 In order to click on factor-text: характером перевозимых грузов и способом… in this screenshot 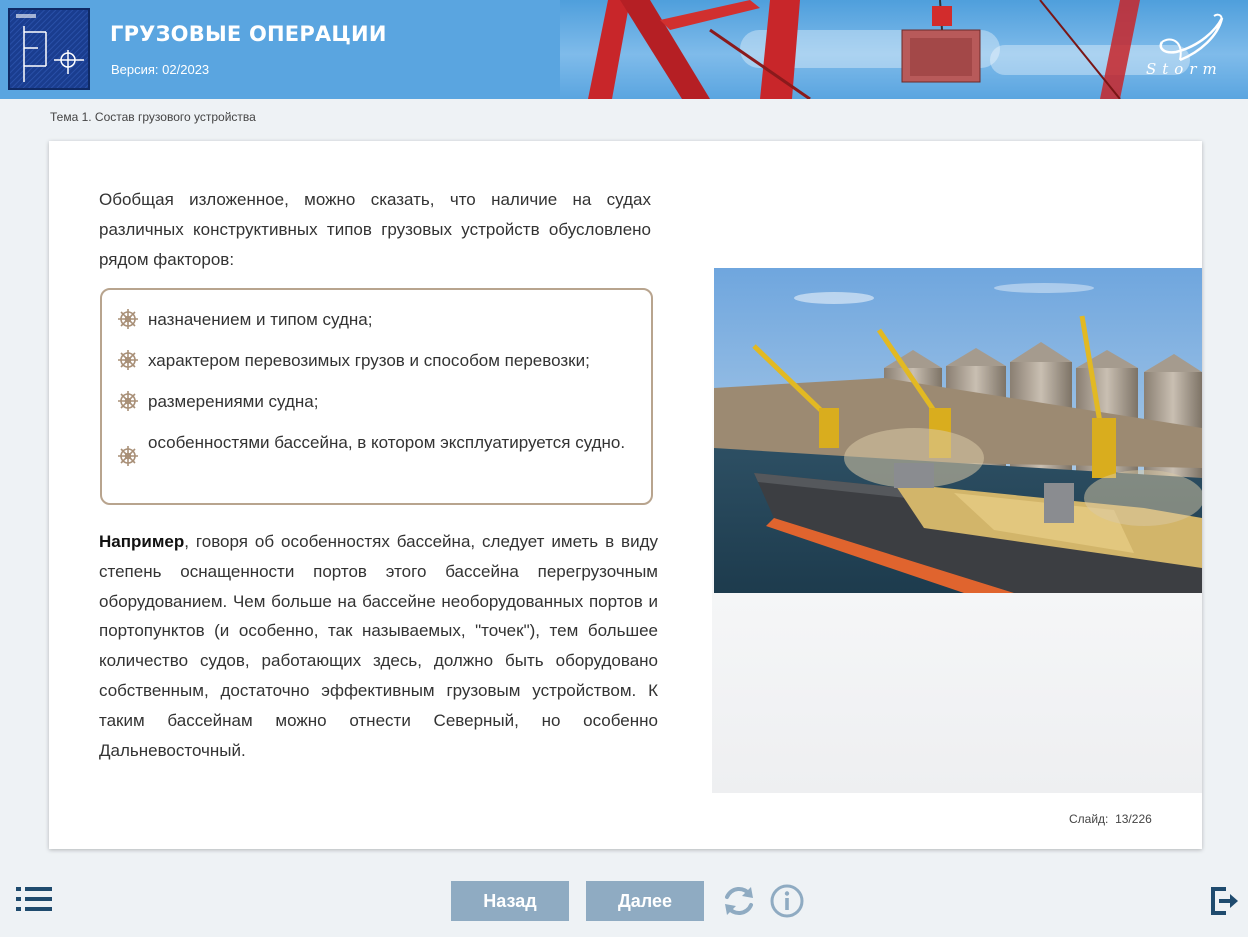, I will do `click(369, 360)`.